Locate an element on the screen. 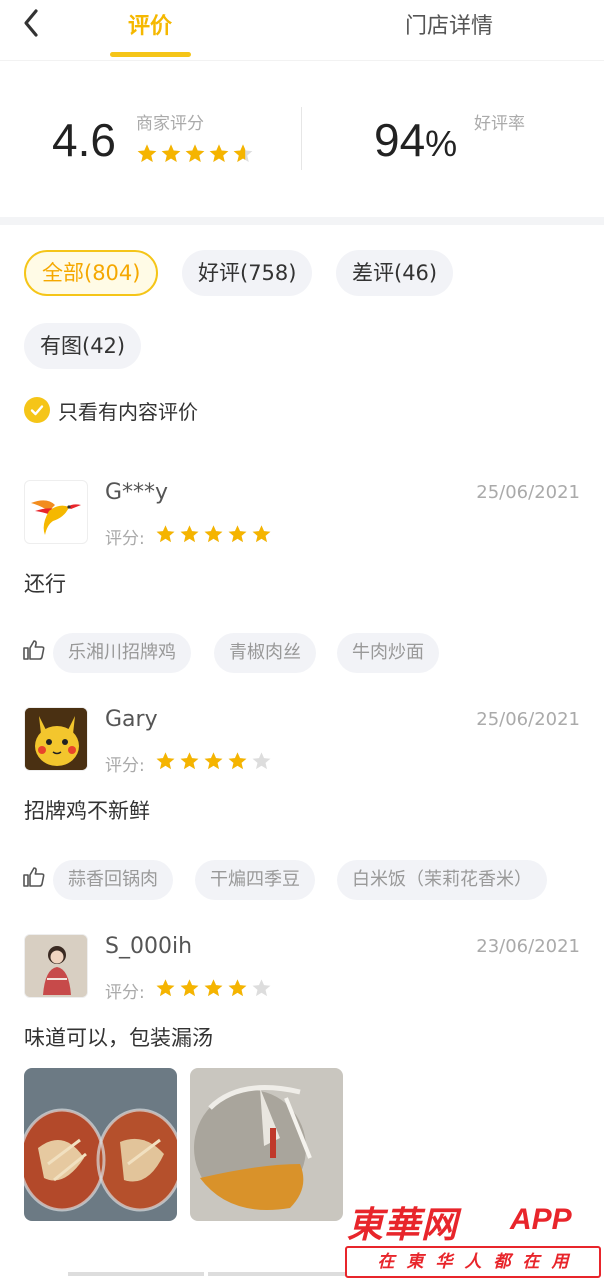 The height and width of the screenshot is (1280, 604). food-photo-icon is located at coordinates (100, 1144).